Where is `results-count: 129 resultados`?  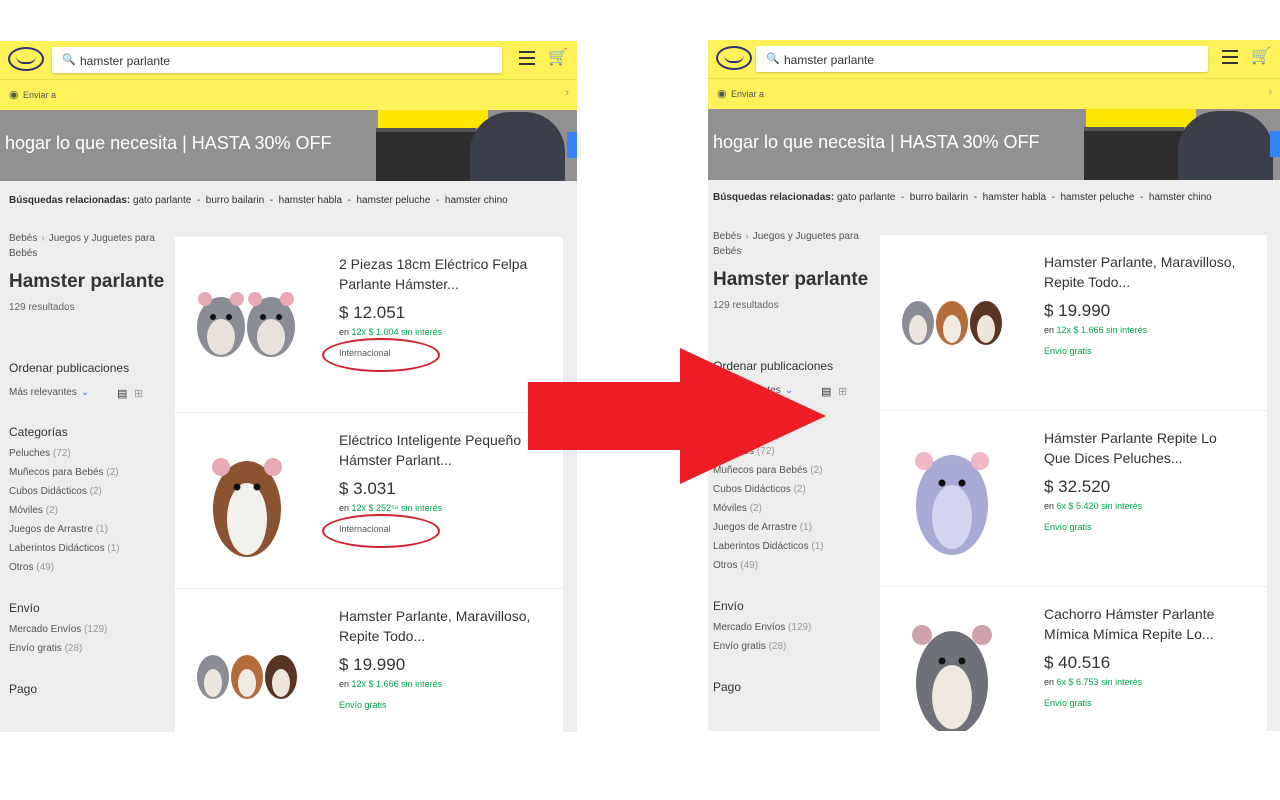 results-count: 129 resultados is located at coordinates (746, 305).